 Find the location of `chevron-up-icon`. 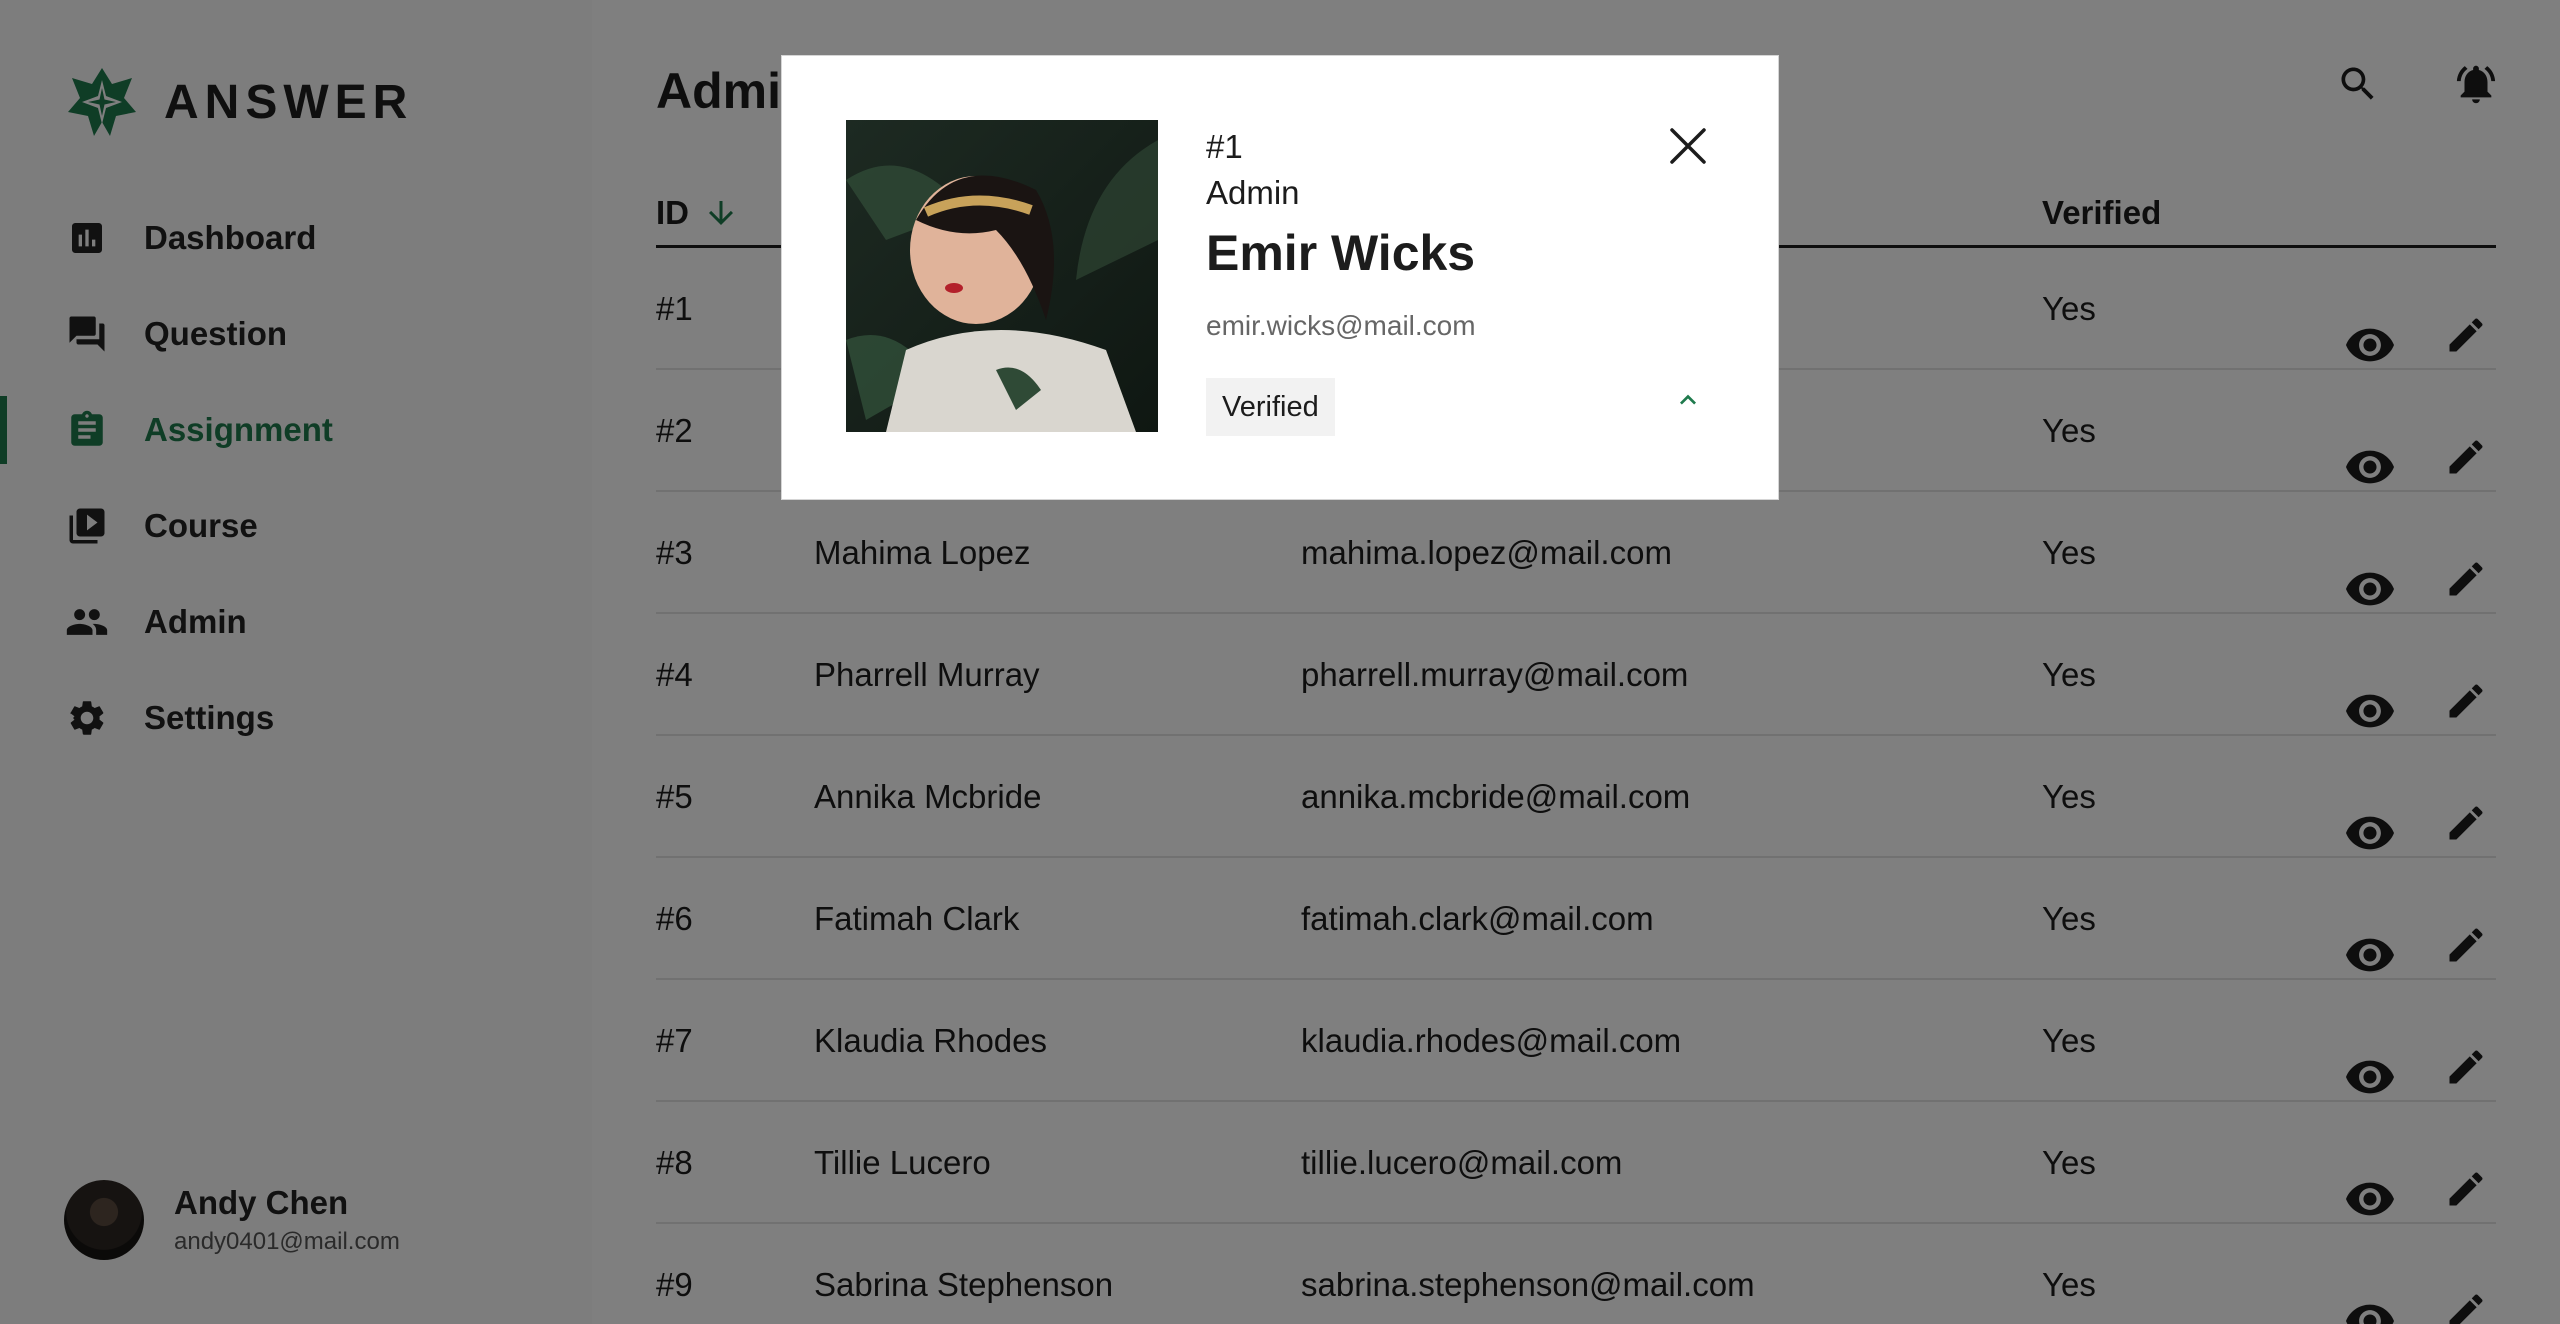

chevron-up-icon is located at coordinates (1688, 400).